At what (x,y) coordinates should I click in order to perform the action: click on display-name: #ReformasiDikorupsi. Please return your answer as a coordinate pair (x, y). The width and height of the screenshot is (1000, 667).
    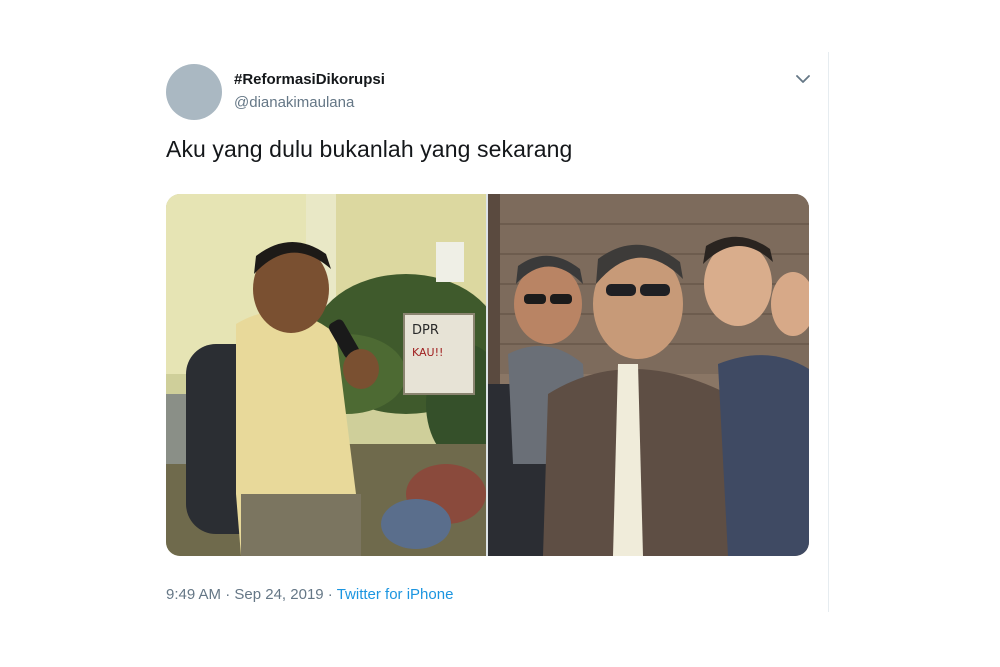
    Looking at the image, I should click on (309, 79).